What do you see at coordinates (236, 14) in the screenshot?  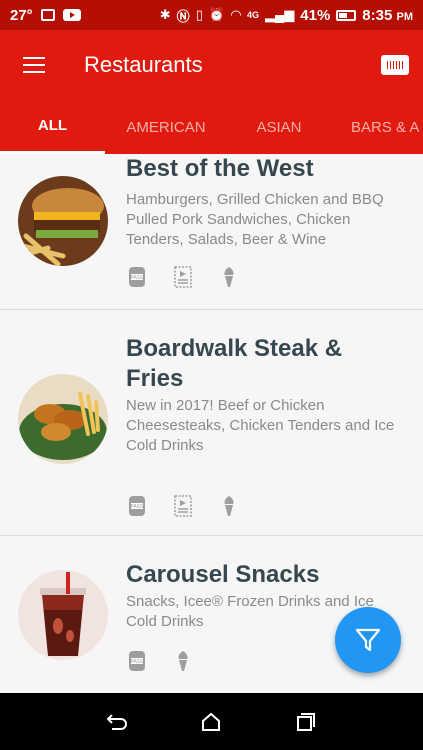 I see `wifi-icon: ◠` at bounding box center [236, 14].